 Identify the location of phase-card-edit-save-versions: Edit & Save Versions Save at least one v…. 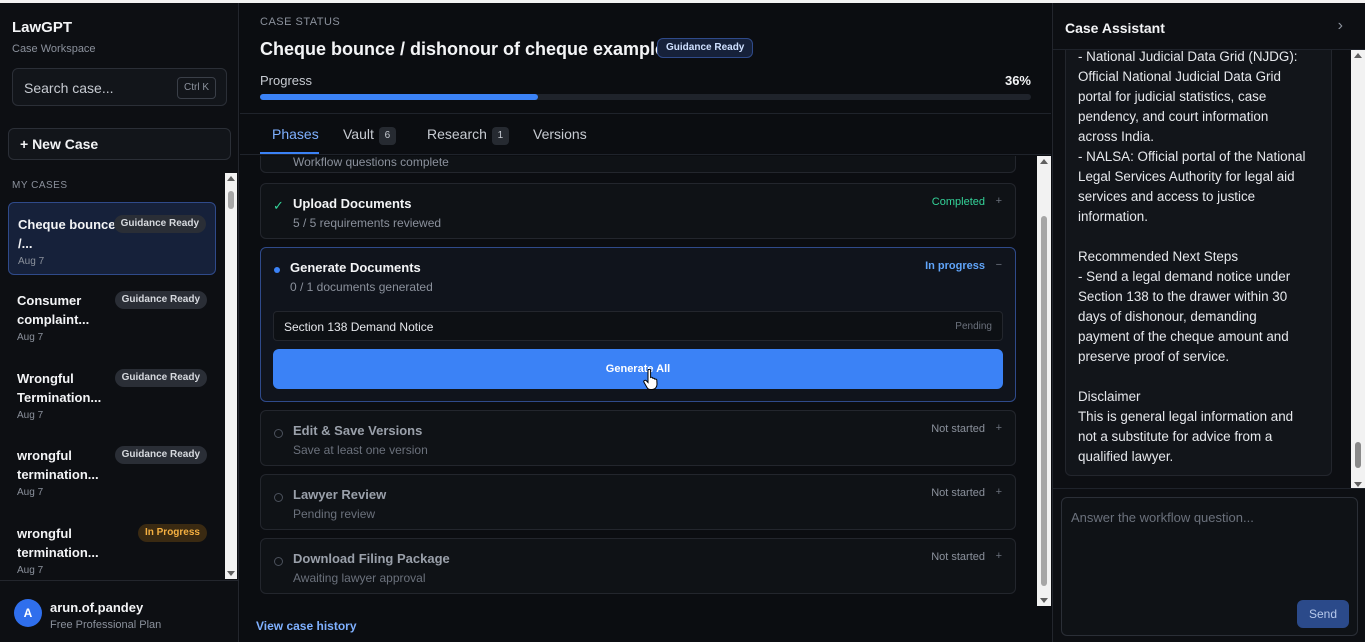
(638, 438).